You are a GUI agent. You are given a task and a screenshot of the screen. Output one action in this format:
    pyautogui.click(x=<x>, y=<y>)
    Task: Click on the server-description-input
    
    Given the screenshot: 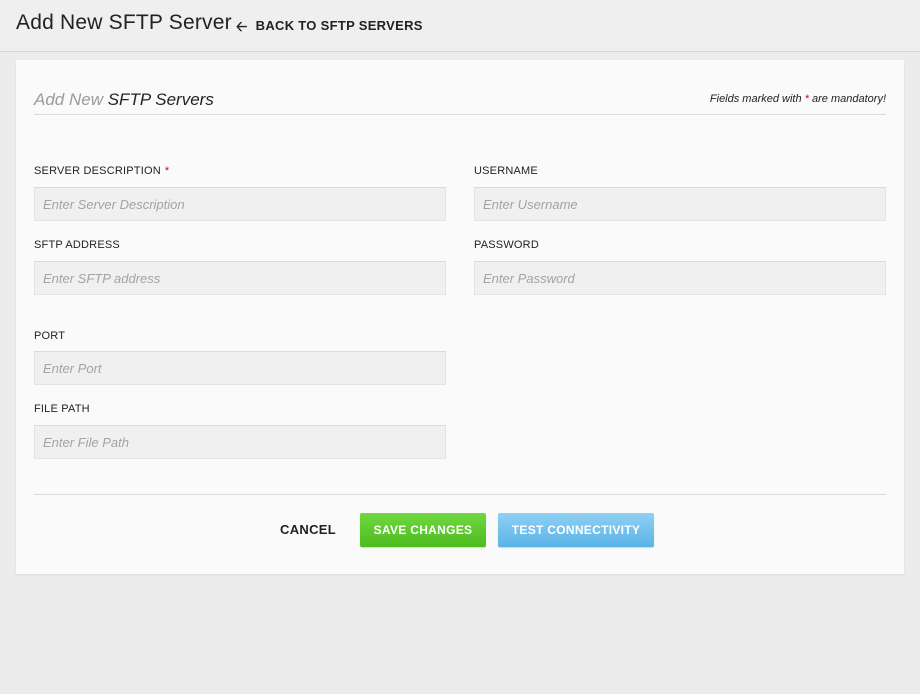 What is the action you would take?
    pyautogui.click(x=240, y=204)
    